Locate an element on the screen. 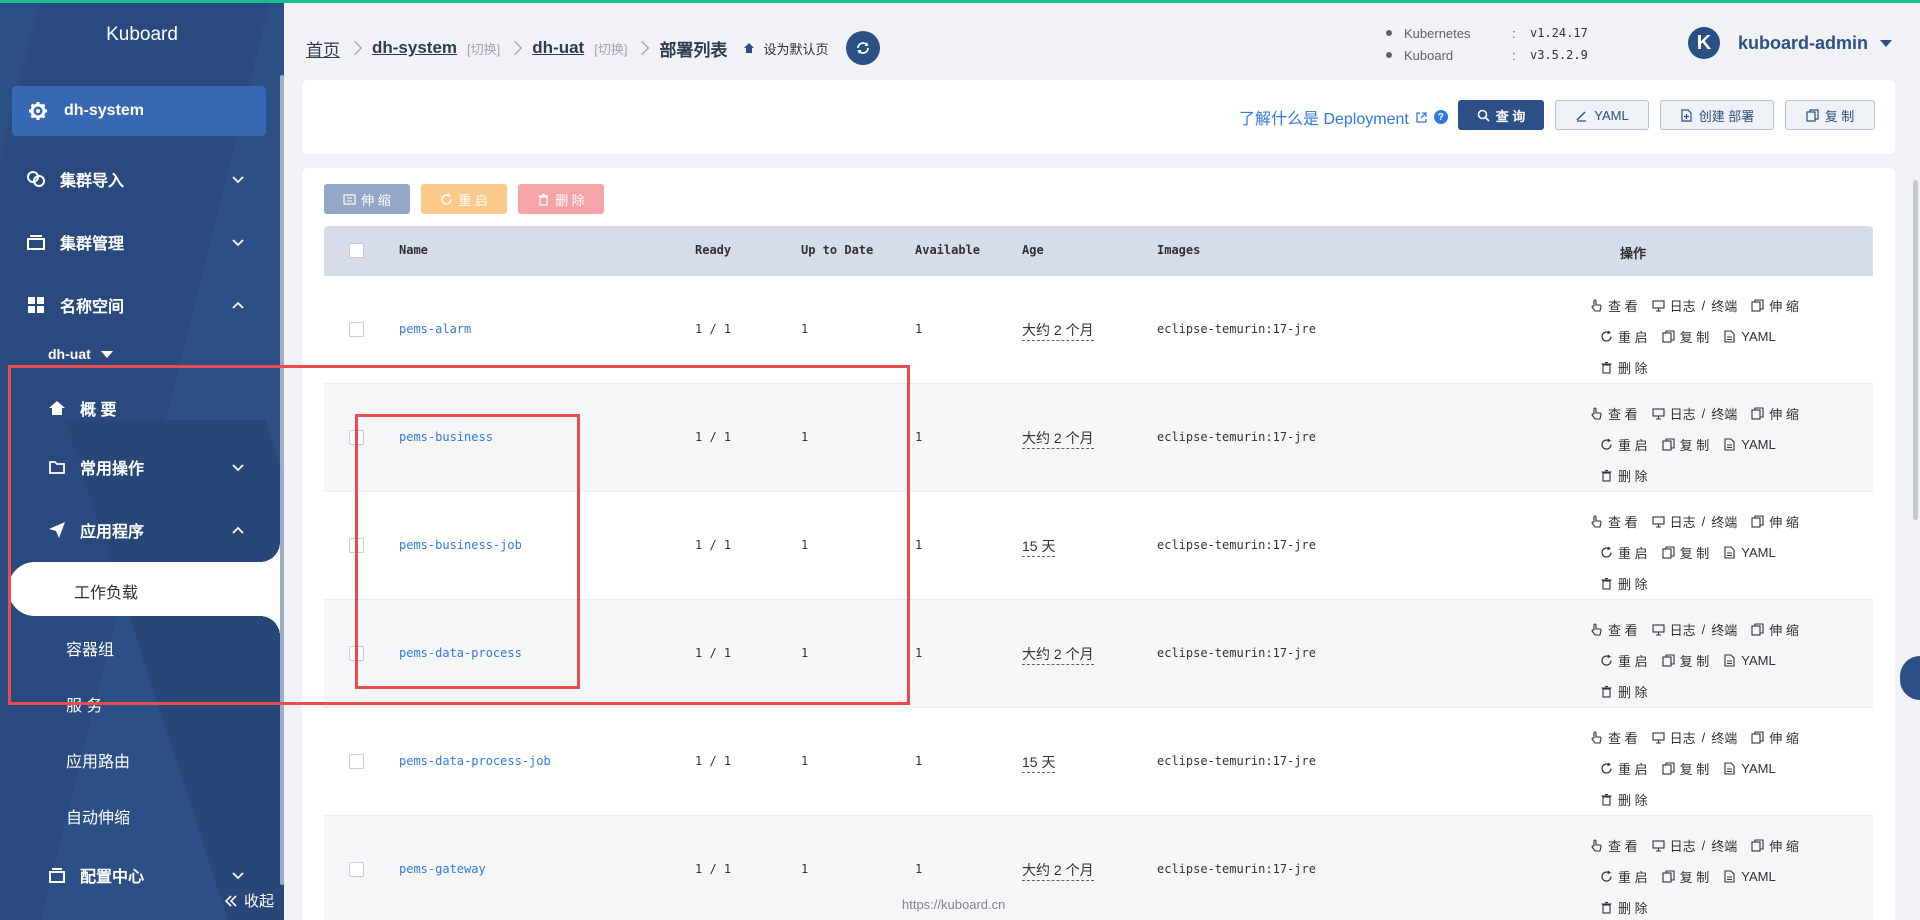 Image resolution: width=1920 pixels, height=920 pixels. deployment-name-link: pems-data-process is located at coordinates (460, 653).